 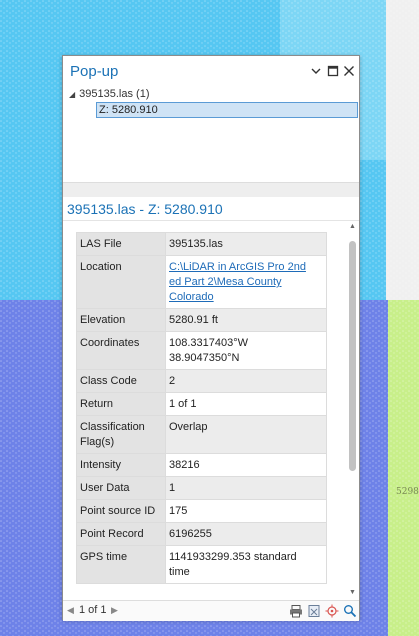 What do you see at coordinates (93, 610) in the screenshot?
I see `record-count: 1 of 1` at bounding box center [93, 610].